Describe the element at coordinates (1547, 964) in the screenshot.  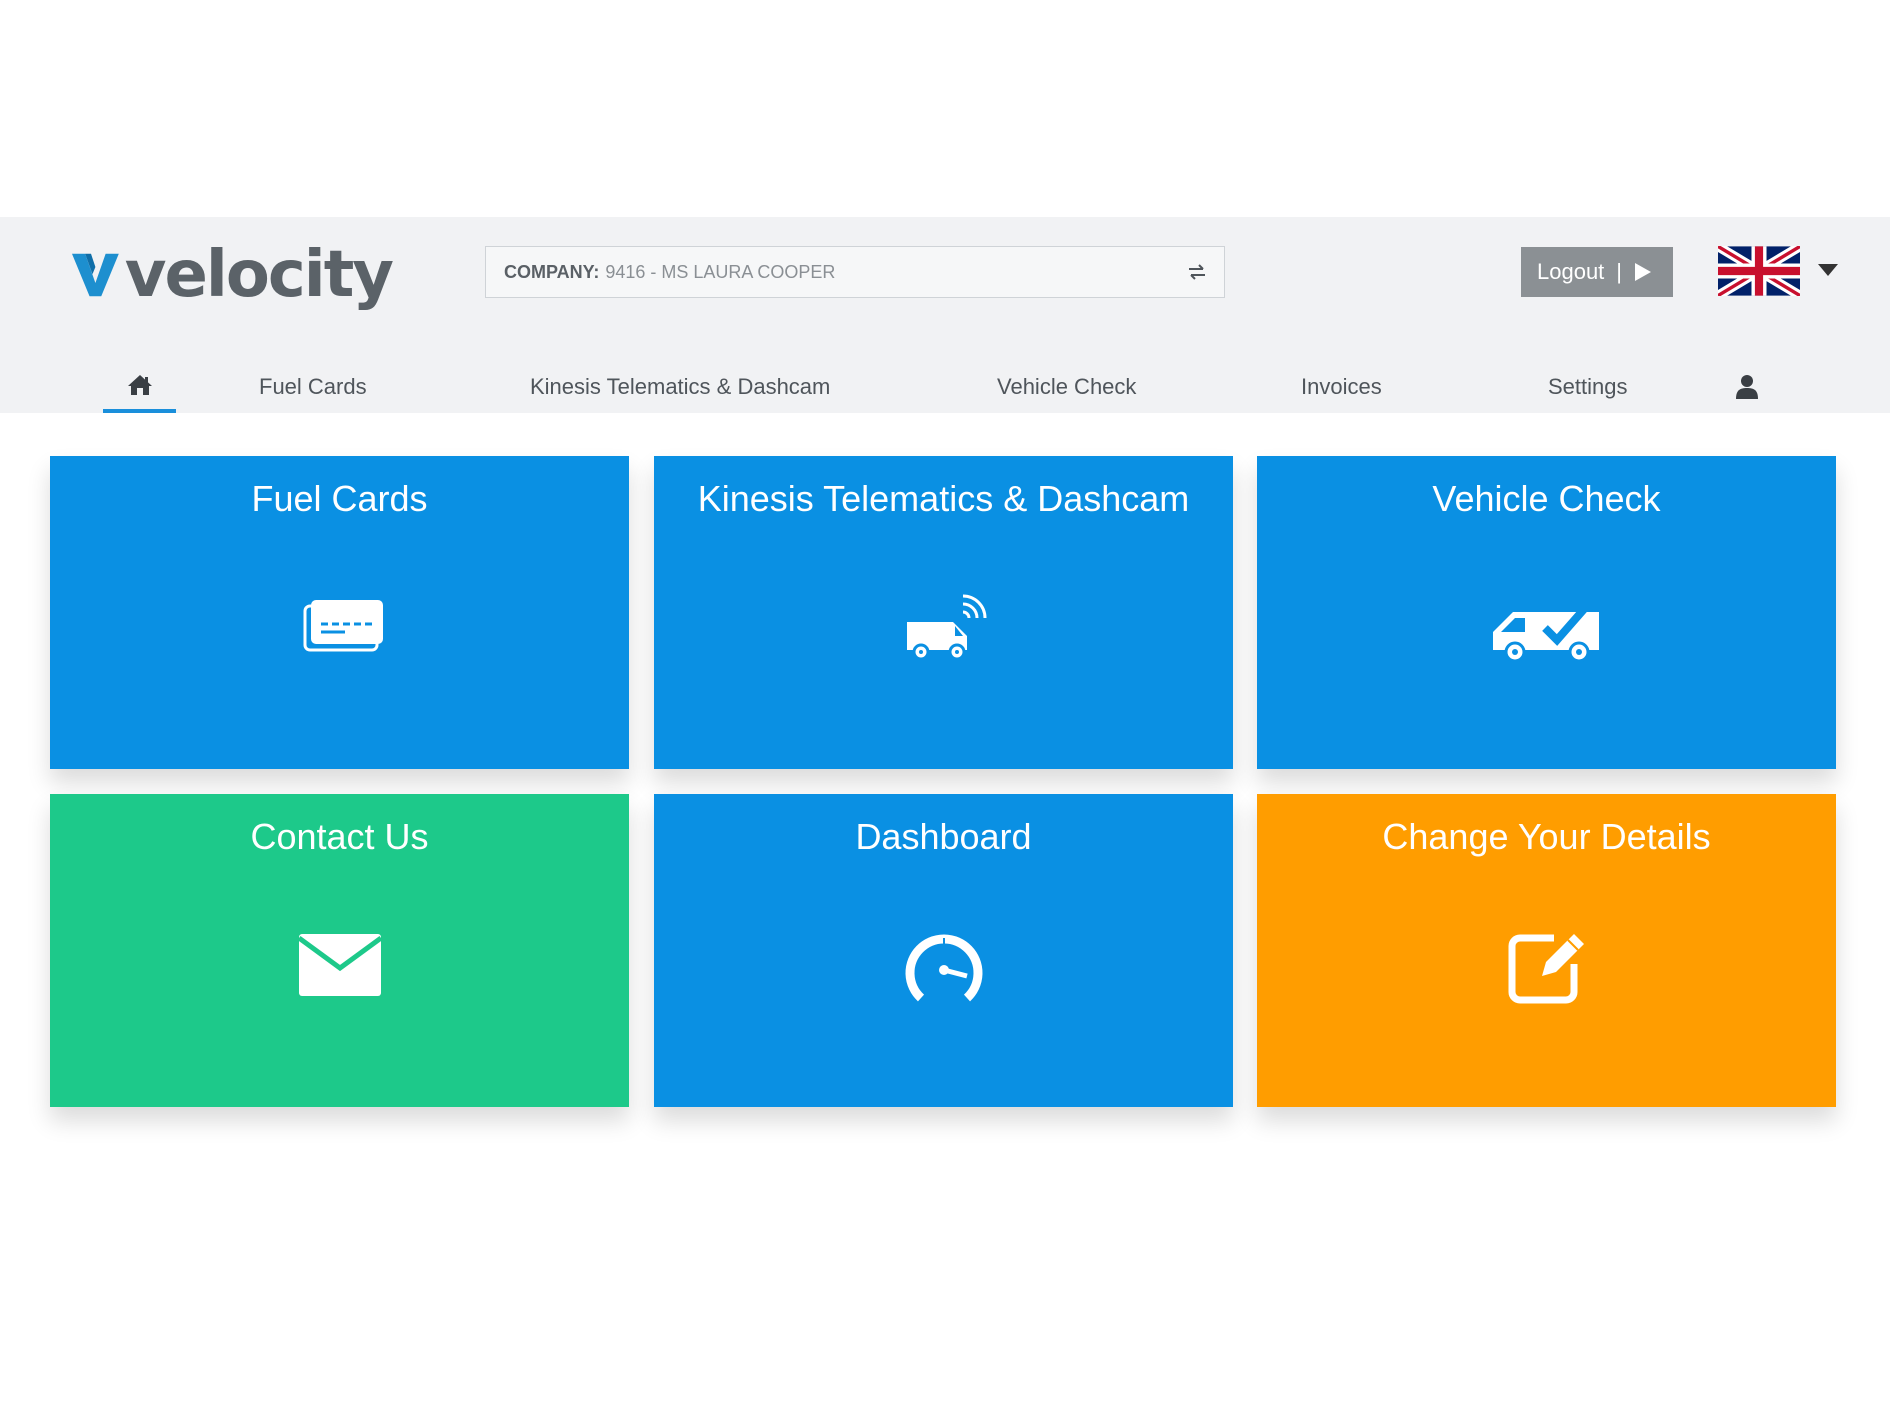
I see `edit-icon` at that location.